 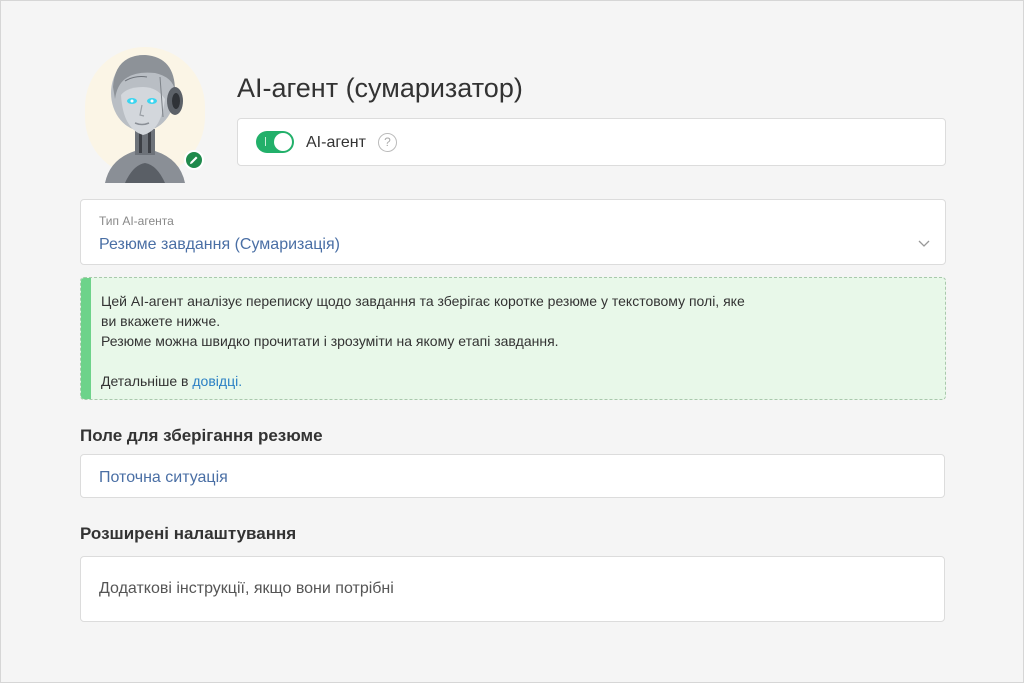 What do you see at coordinates (924, 243) in the screenshot?
I see `chevron-down-icon` at bounding box center [924, 243].